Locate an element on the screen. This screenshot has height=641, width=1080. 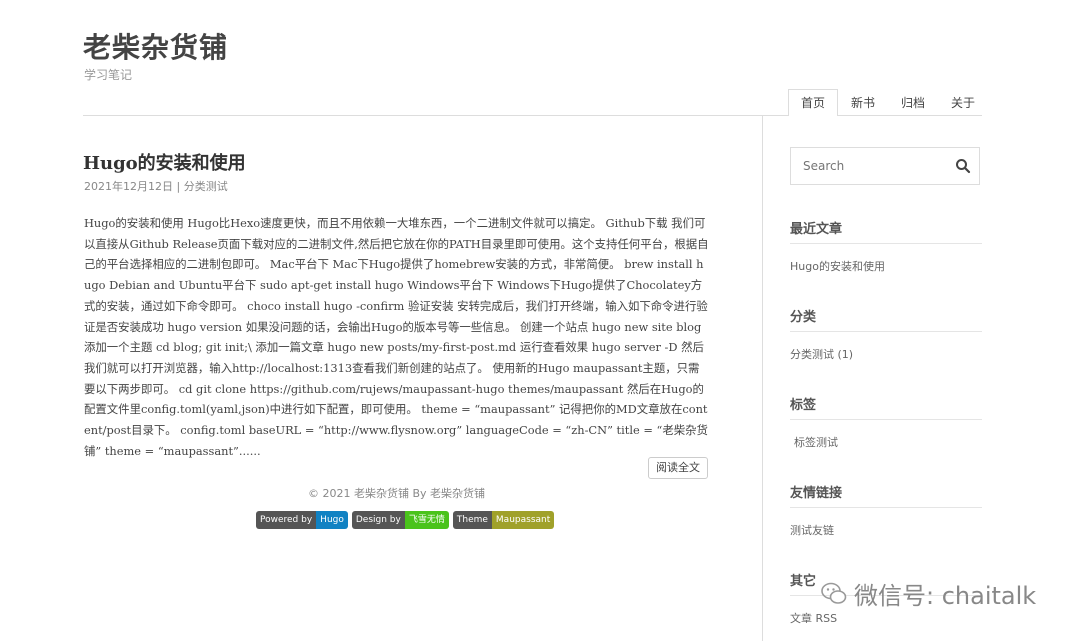
recent-post-link: Hugo的安装和使用 is located at coordinates (837, 266).